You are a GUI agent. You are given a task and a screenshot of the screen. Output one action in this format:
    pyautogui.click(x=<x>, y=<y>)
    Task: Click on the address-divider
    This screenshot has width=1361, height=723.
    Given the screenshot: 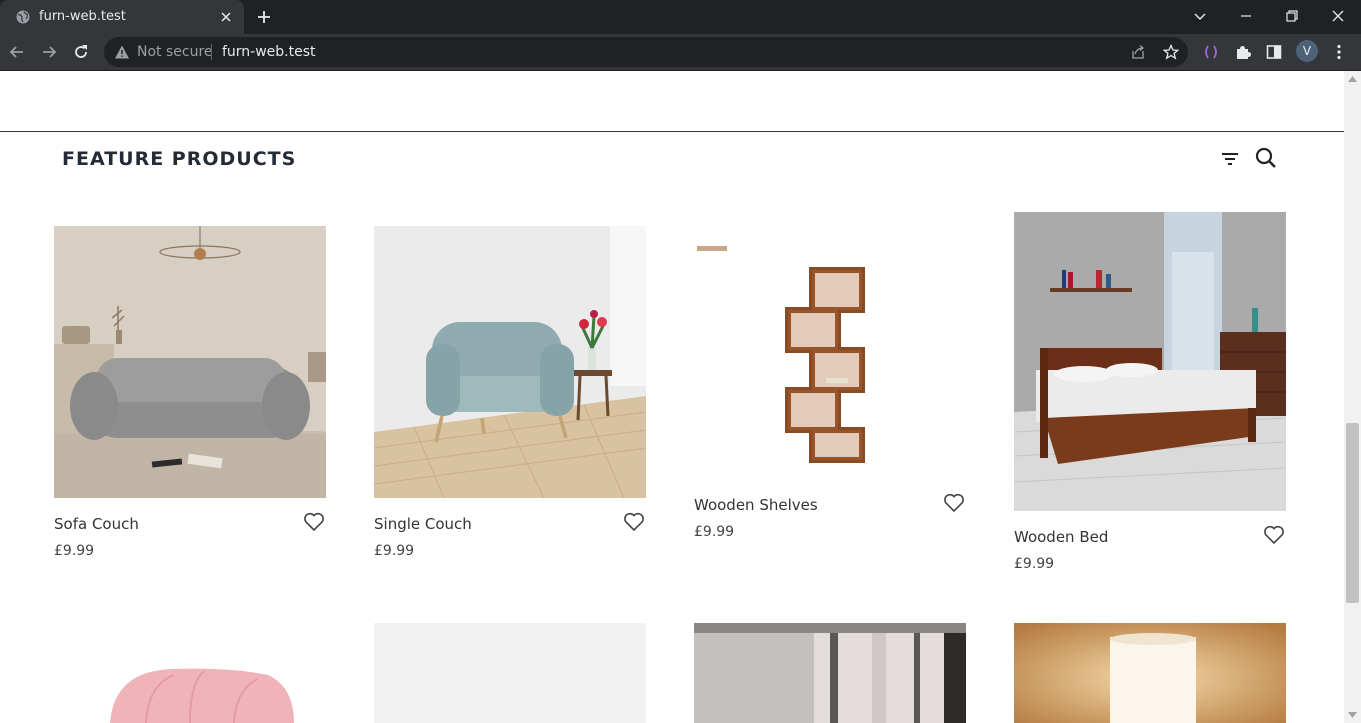 What is the action you would take?
    pyautogui.click(x=211, y=52)
    